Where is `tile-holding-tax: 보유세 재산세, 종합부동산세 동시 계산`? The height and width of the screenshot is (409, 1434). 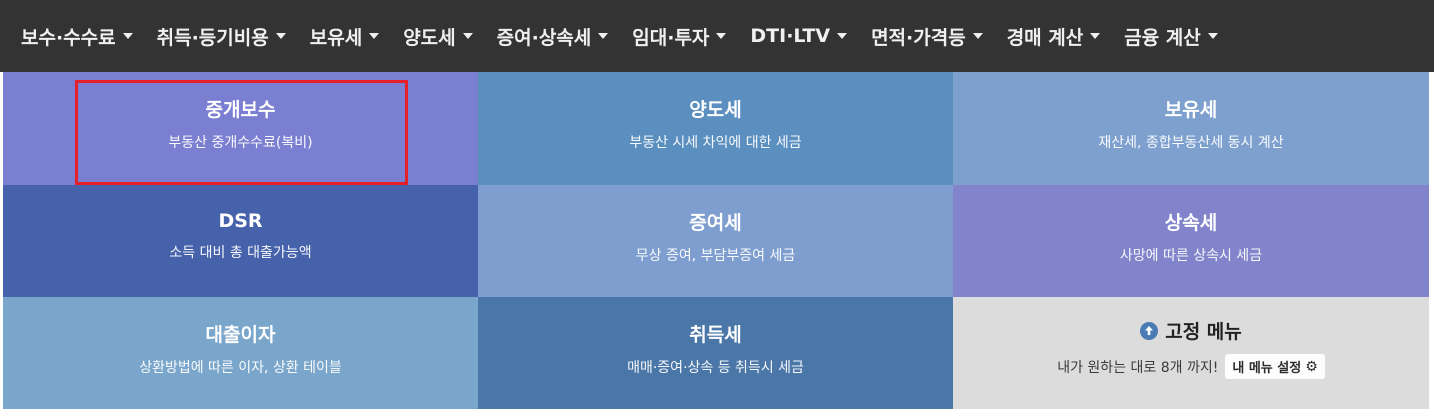
tile-holding-tax: 보유세 재산세, 종합부동산세 동시 계산 is located at coordinates (1191, 128).